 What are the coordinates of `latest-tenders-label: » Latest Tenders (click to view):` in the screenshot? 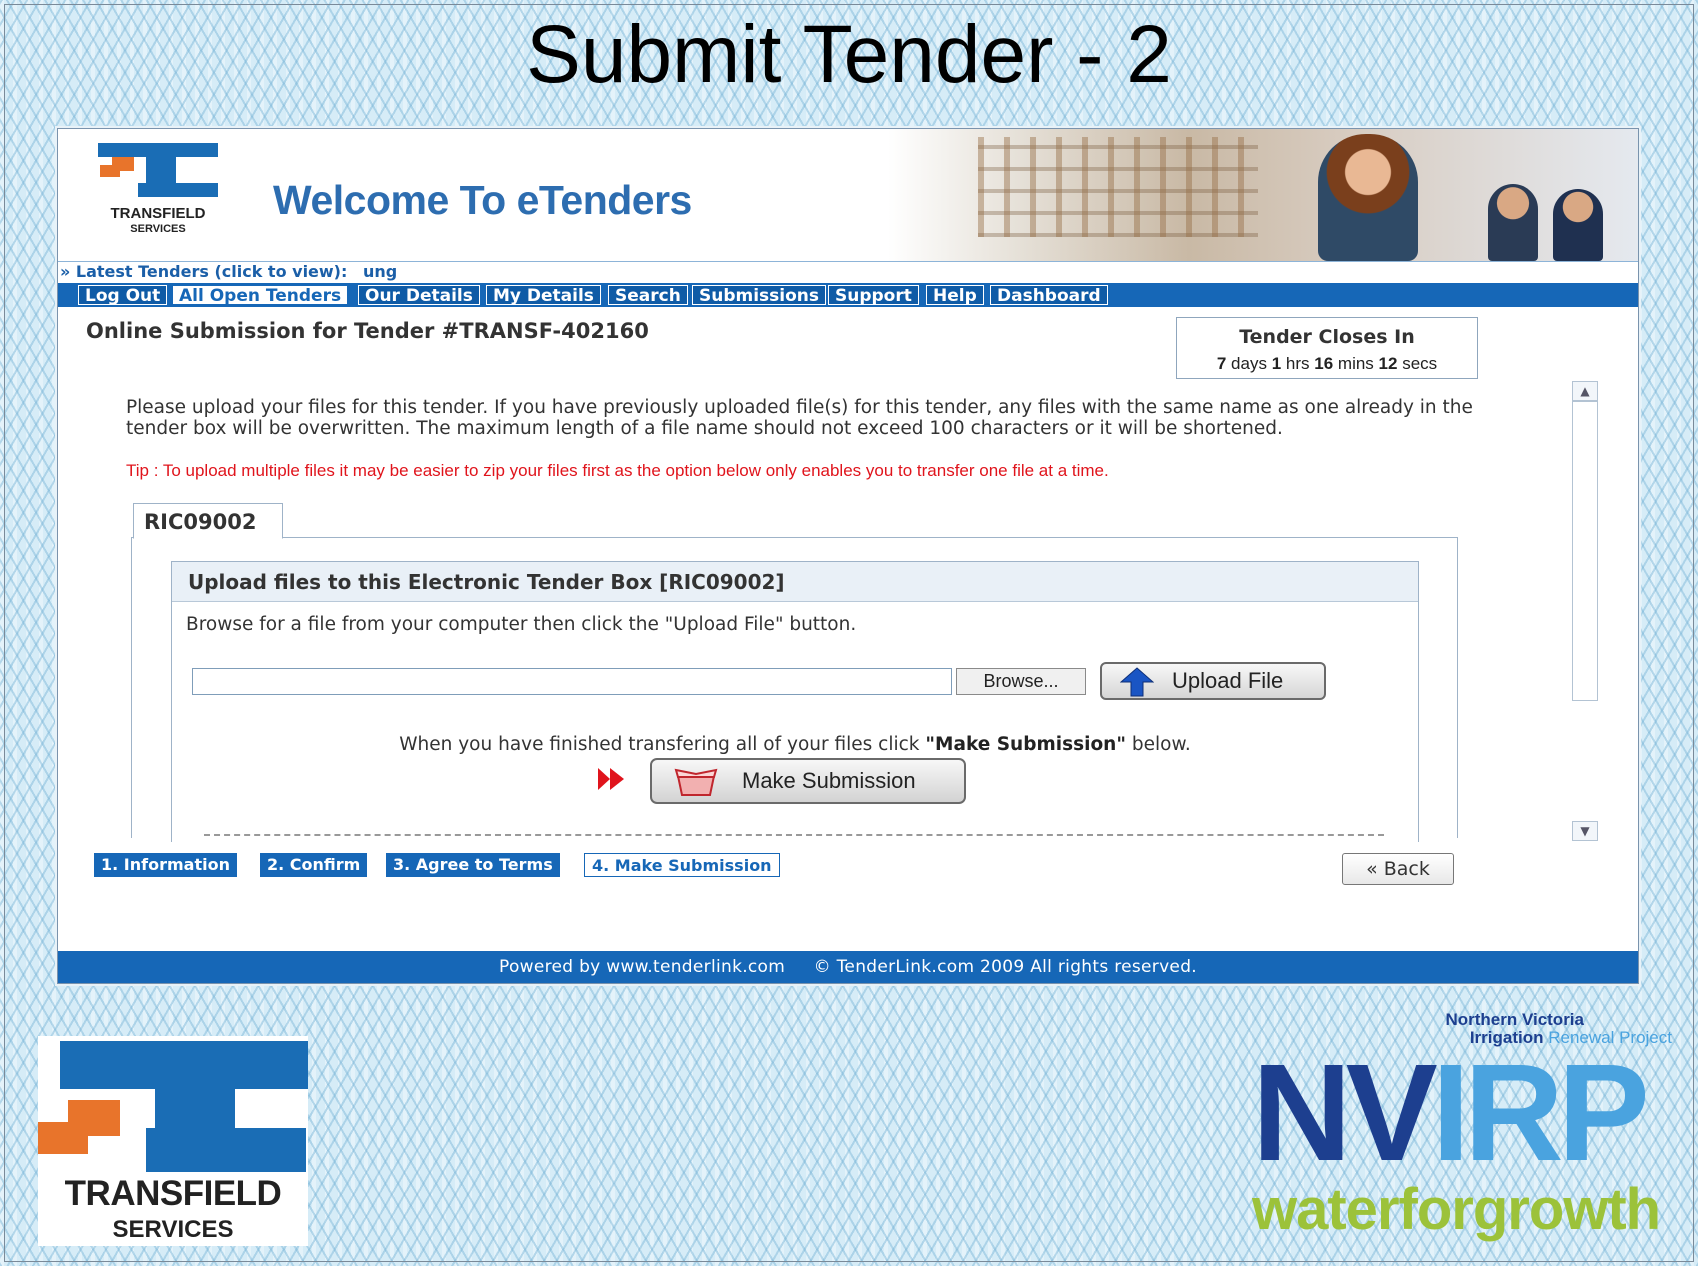 It's located at (204, 271).